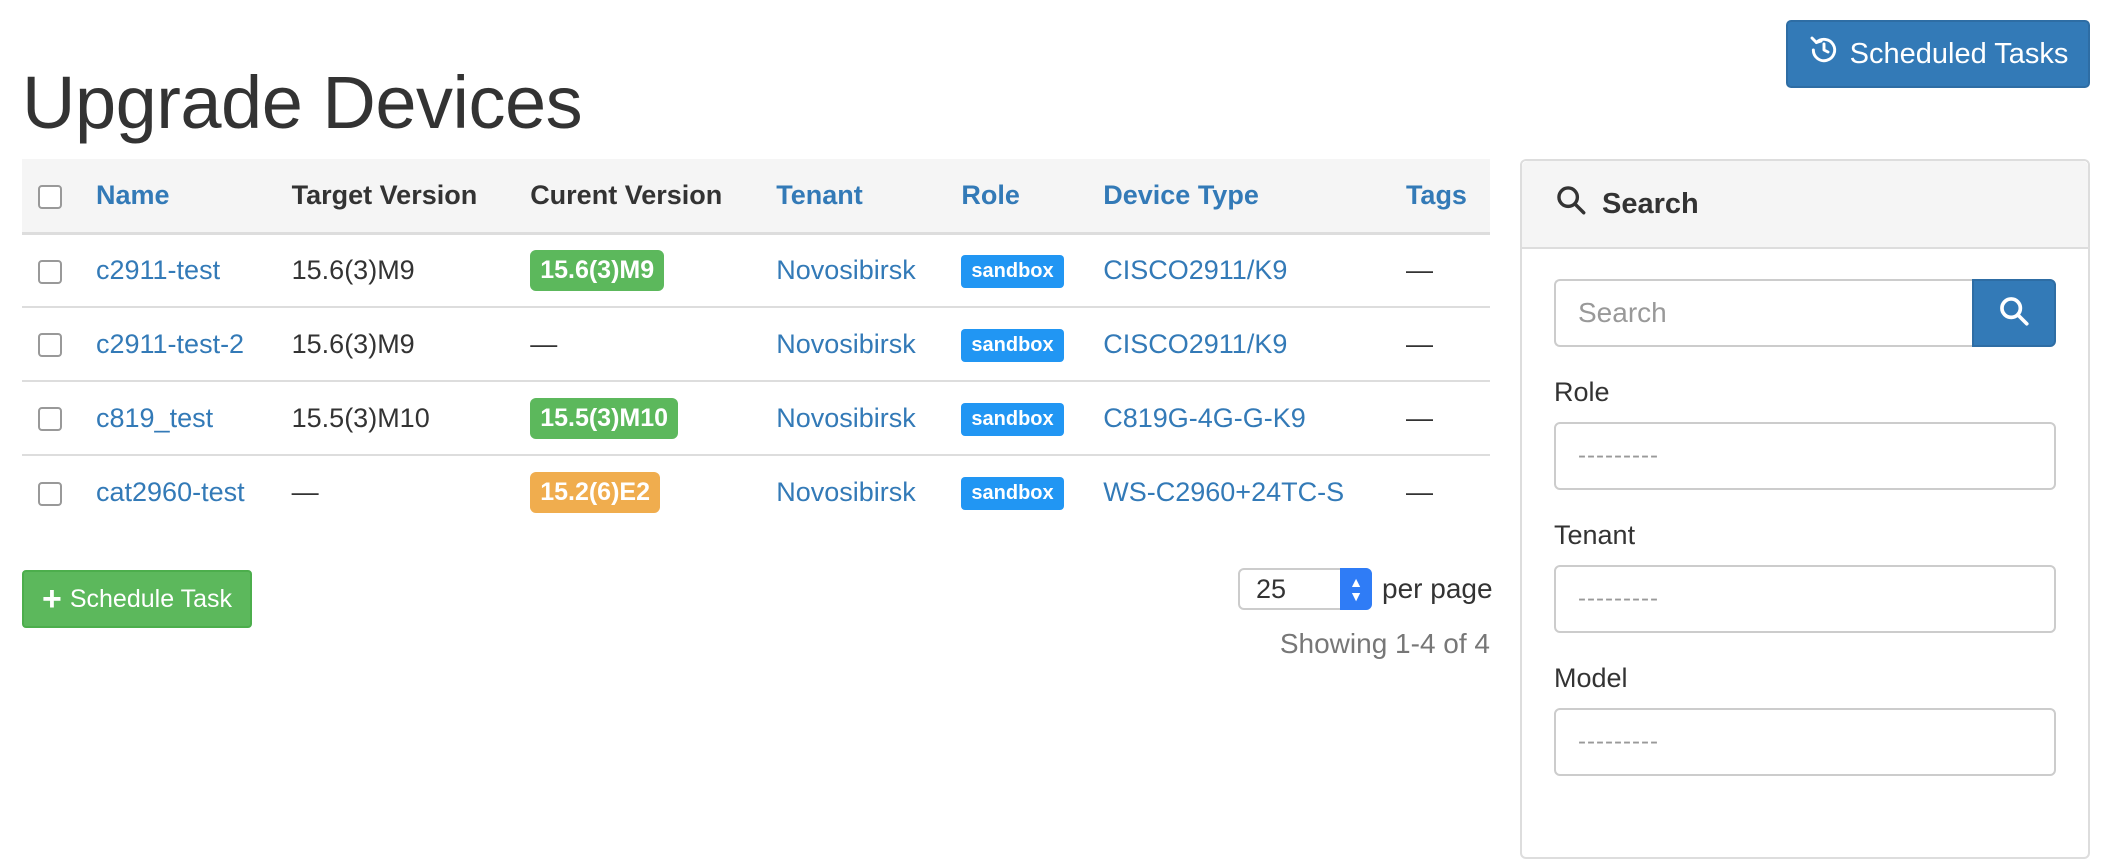 The width and height of the screenshot is (2110, 859). I want to click on role-filter-select: ---------, so click(1805, 456).